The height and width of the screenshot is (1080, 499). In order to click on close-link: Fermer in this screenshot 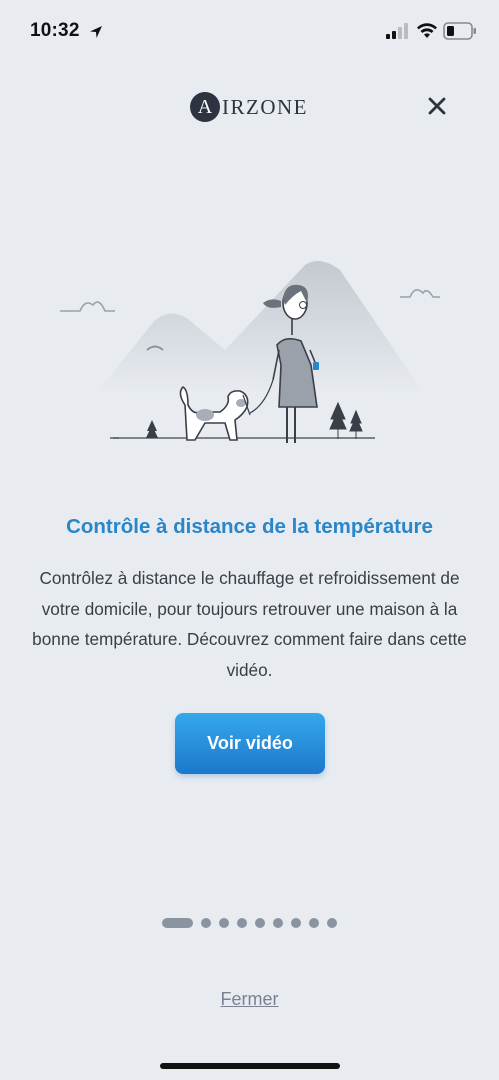, I will do `click(250, 999)`.